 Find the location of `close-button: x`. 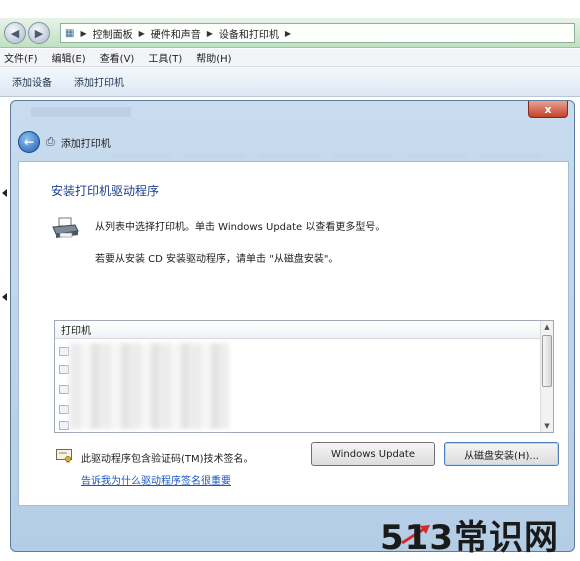

close-button: x is located at coordinates (548, 109).